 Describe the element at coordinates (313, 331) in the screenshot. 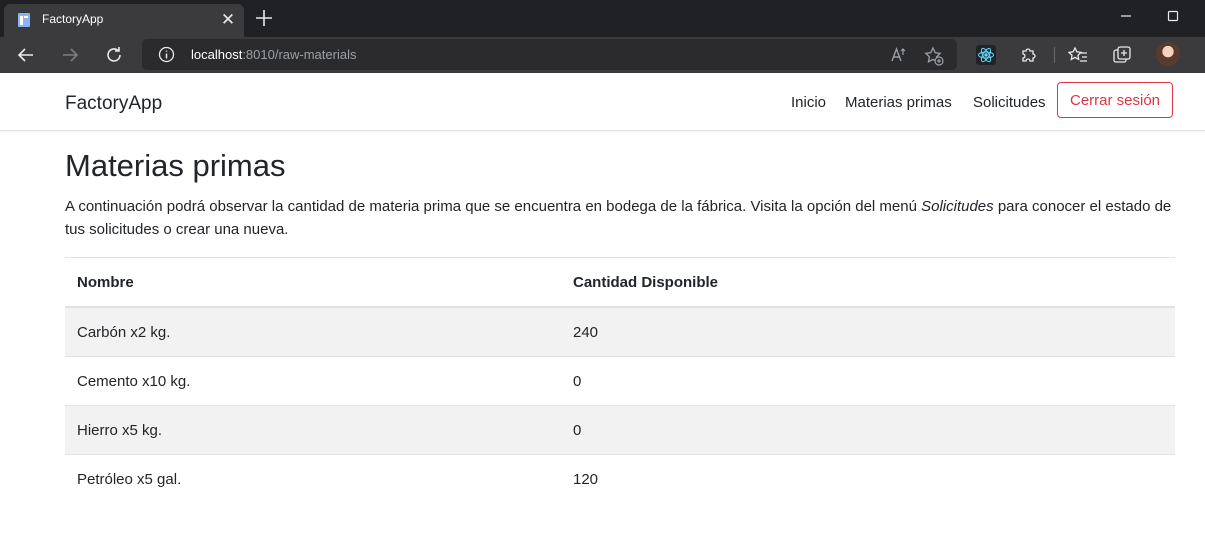

I see `material-name-cell: Carbón x2 kg.` at that location.